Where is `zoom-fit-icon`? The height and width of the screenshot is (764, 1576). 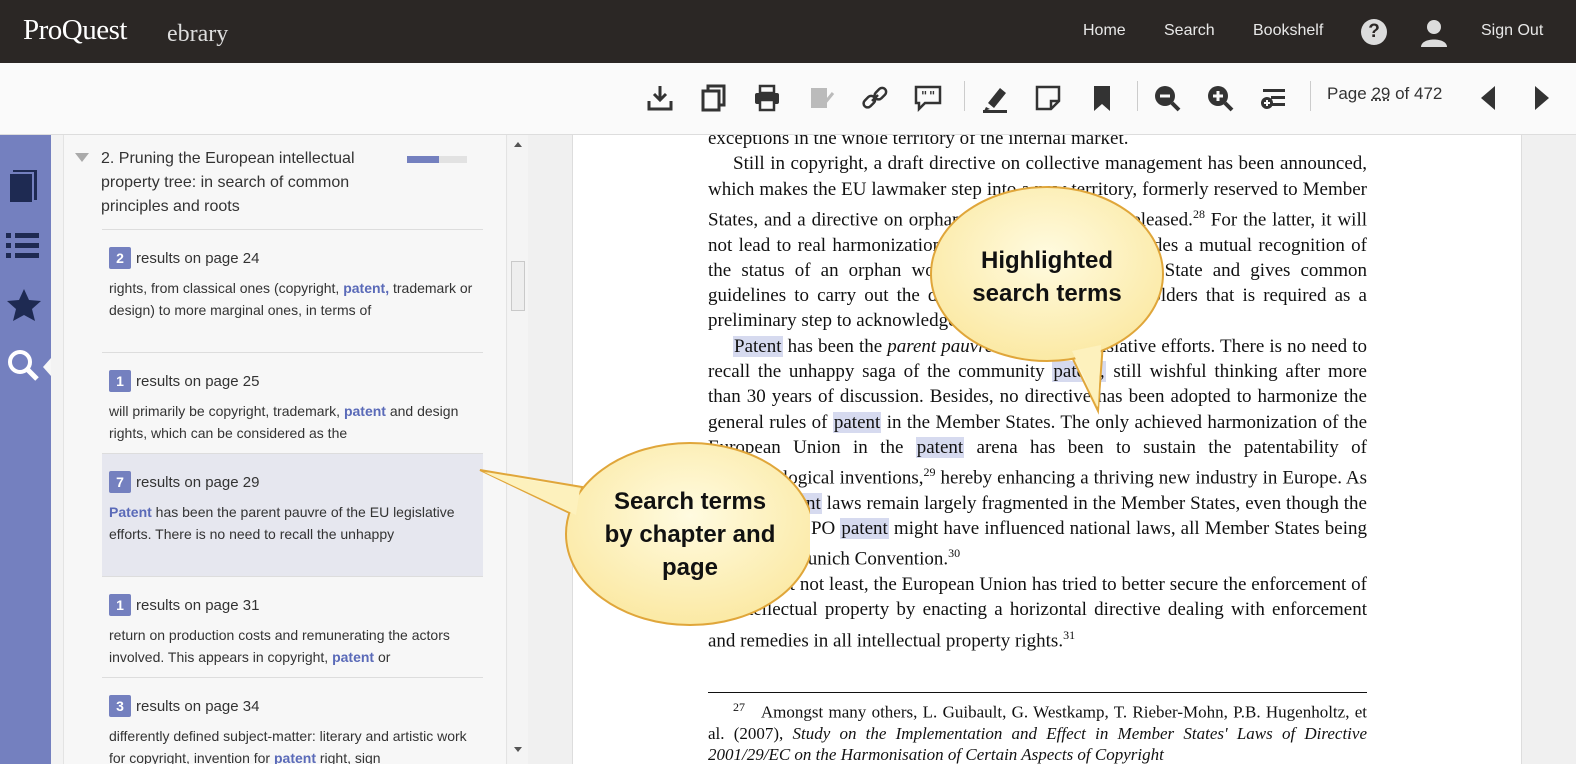 zoom-fit-icon is located at coordinates (1274, 98).